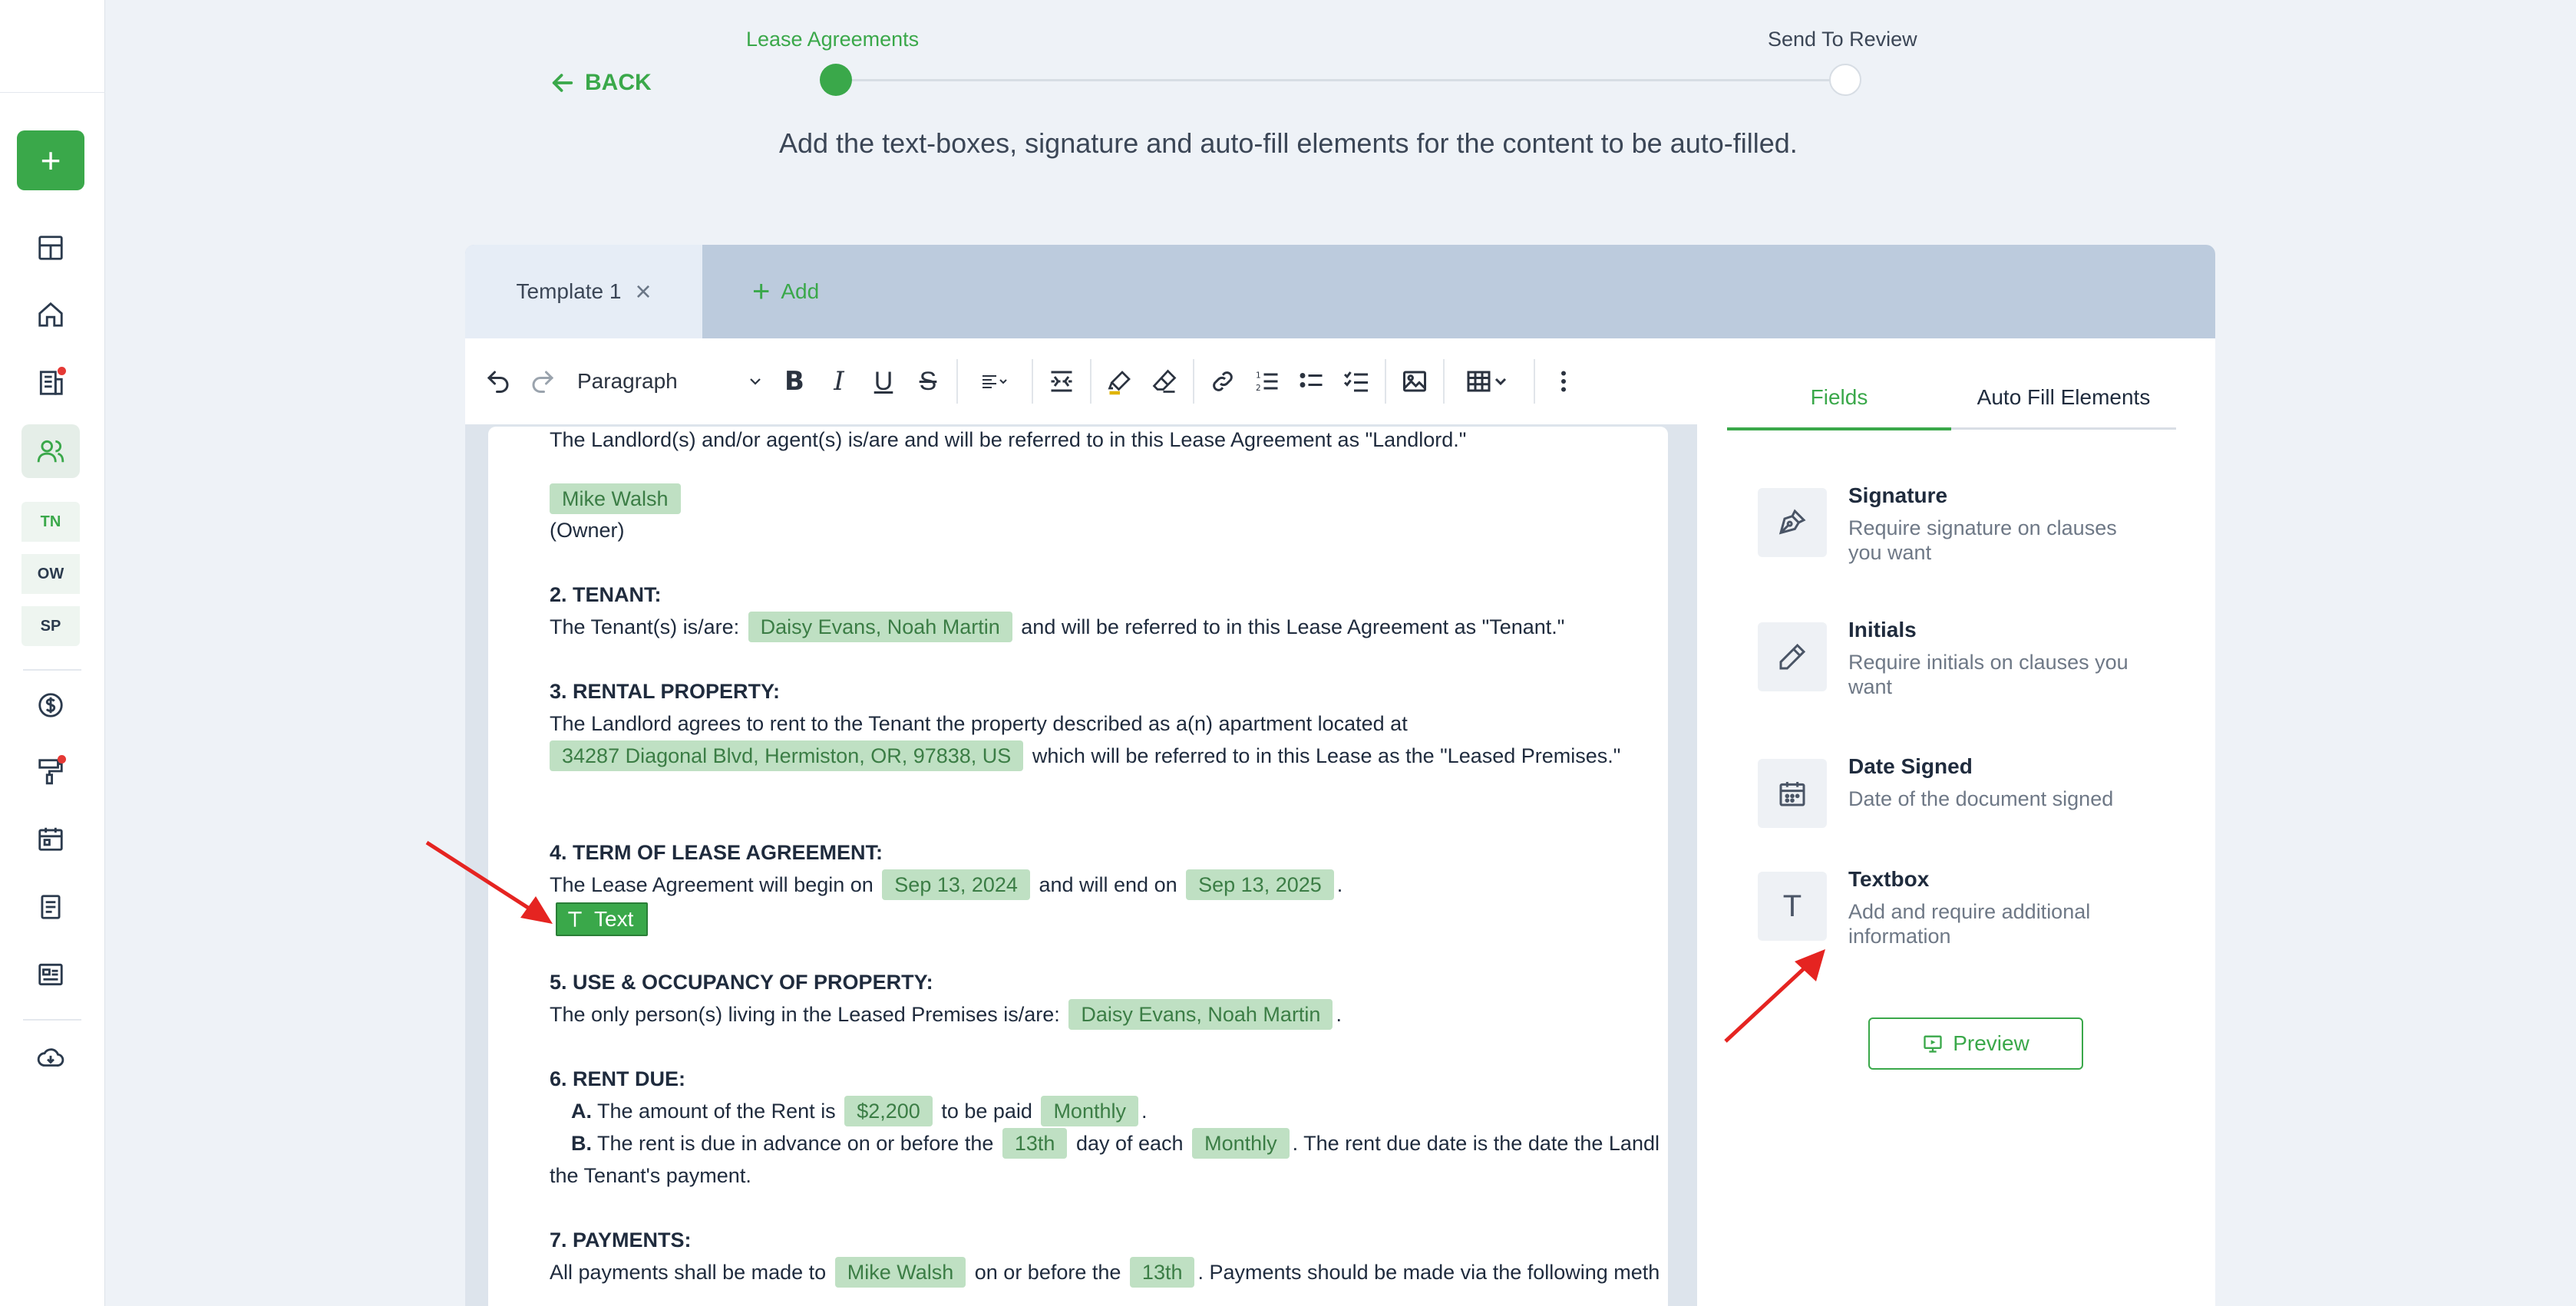  I want to click on link-icon, so click(1222, 381).